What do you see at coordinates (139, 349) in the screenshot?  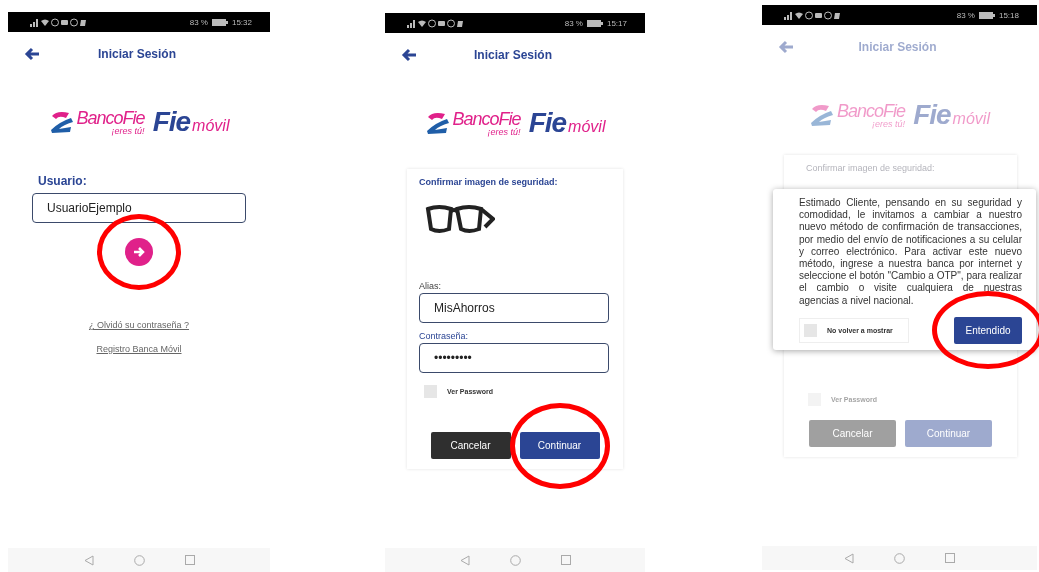 I see `register-link: Registro Banca Móvil` at bounding box center [139, 349].